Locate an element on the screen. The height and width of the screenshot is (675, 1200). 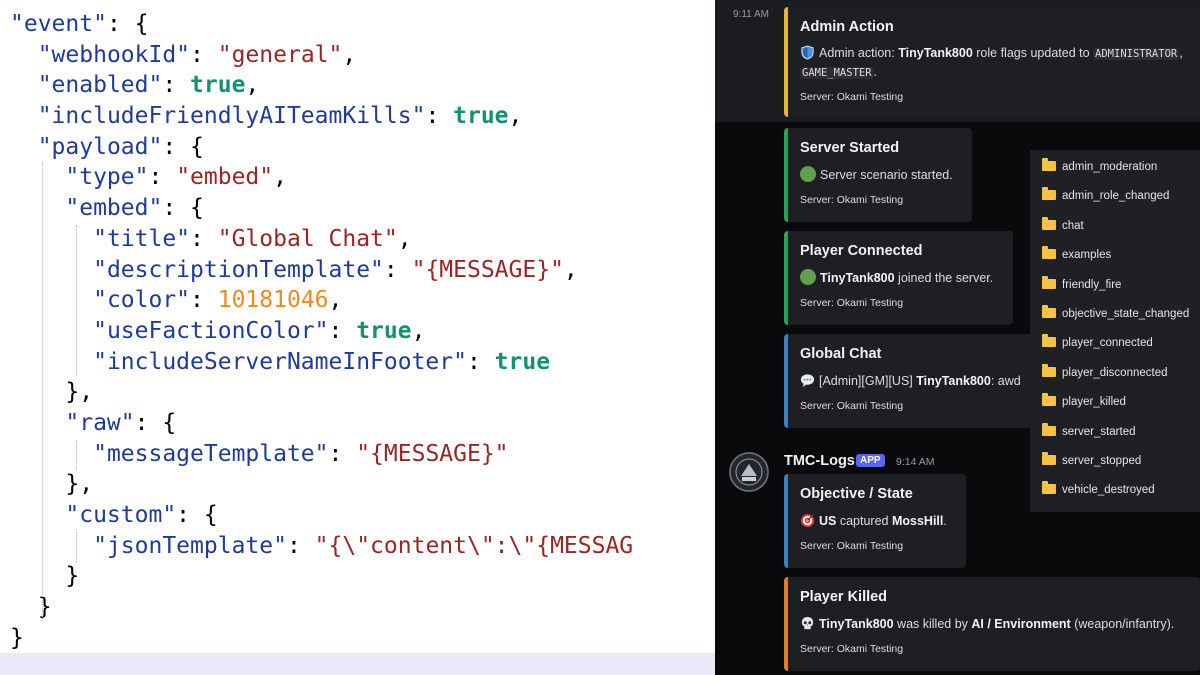
embed-footer: Server: Okami Testing is located at coordinates (852, 200).